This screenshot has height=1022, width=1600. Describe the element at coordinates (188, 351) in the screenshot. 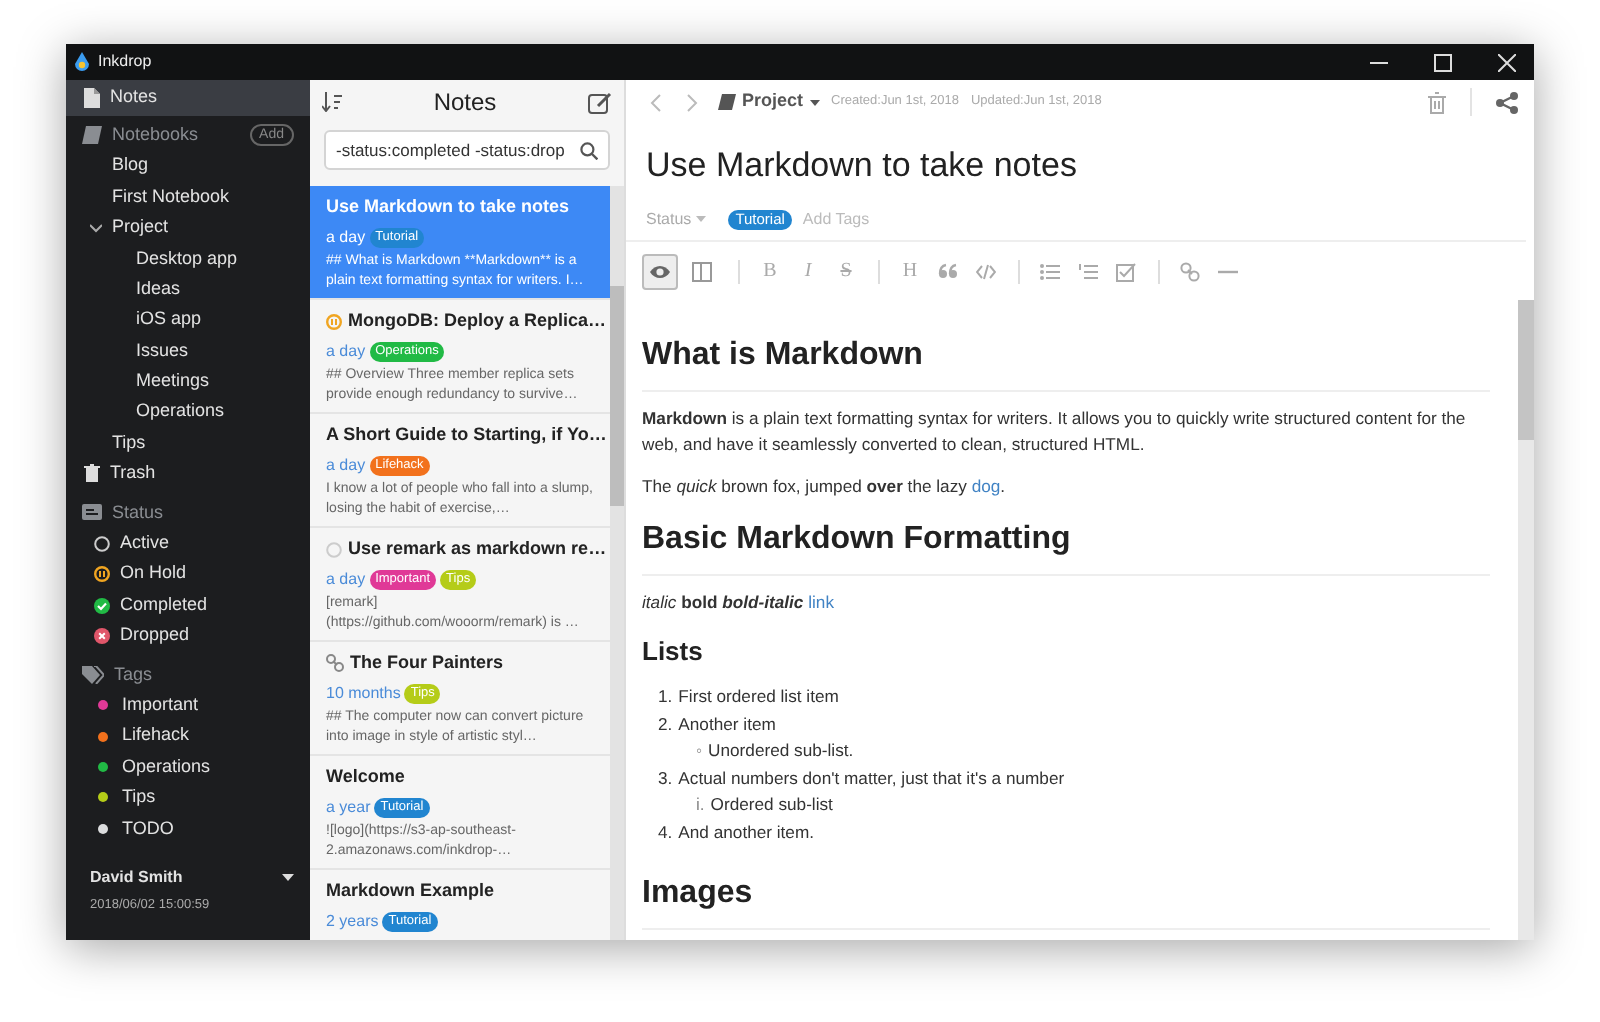

I see `notebook-item: Issues` at that location.